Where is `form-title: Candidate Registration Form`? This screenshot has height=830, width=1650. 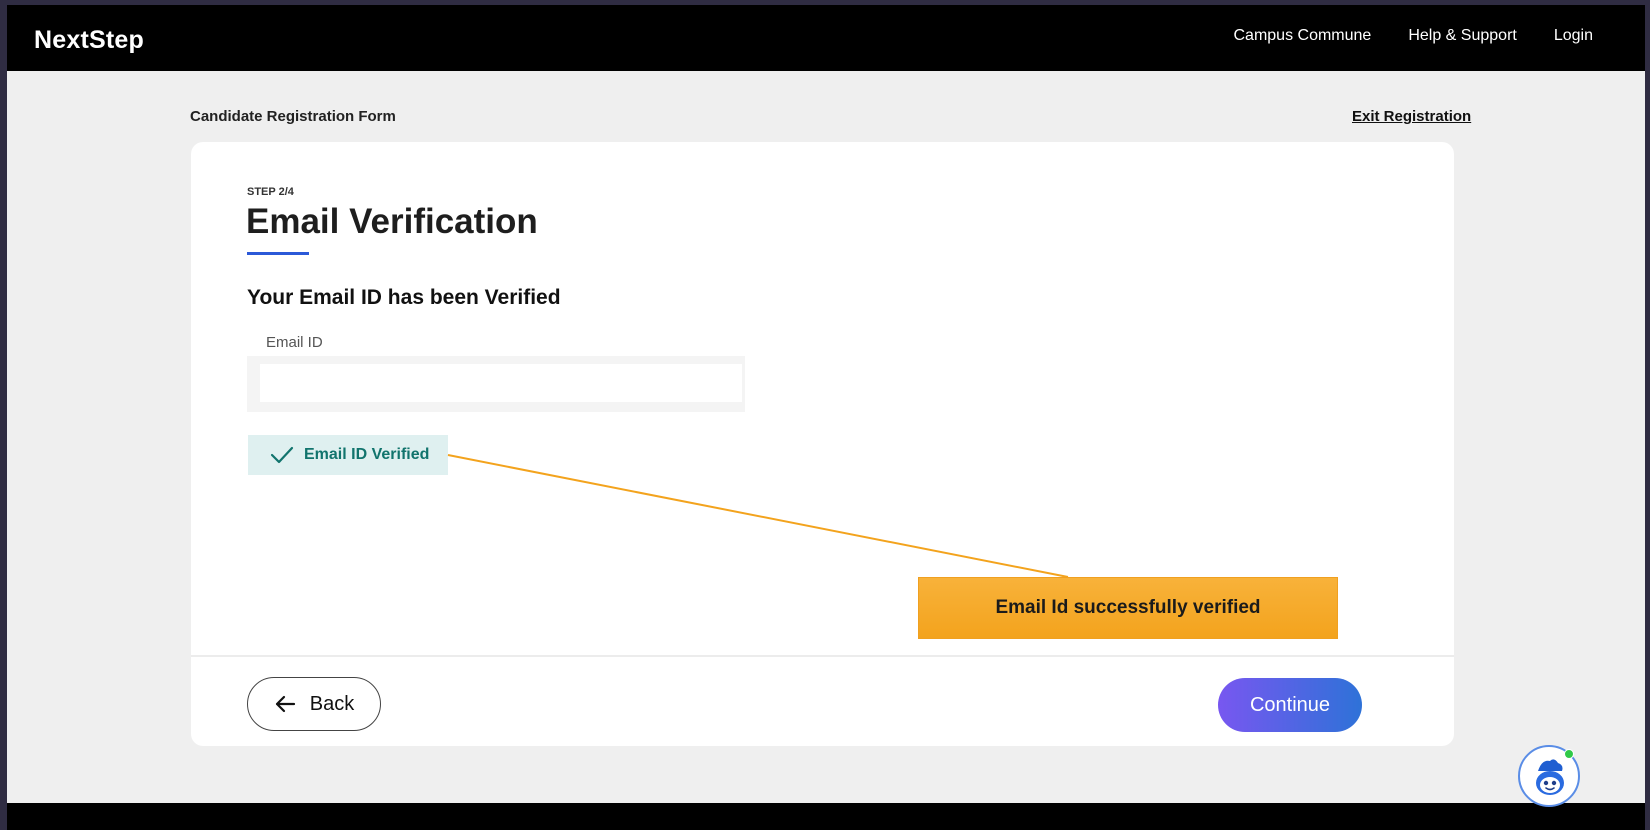
form-title: Candidate Registration Form is located at coordinates (293, 116).